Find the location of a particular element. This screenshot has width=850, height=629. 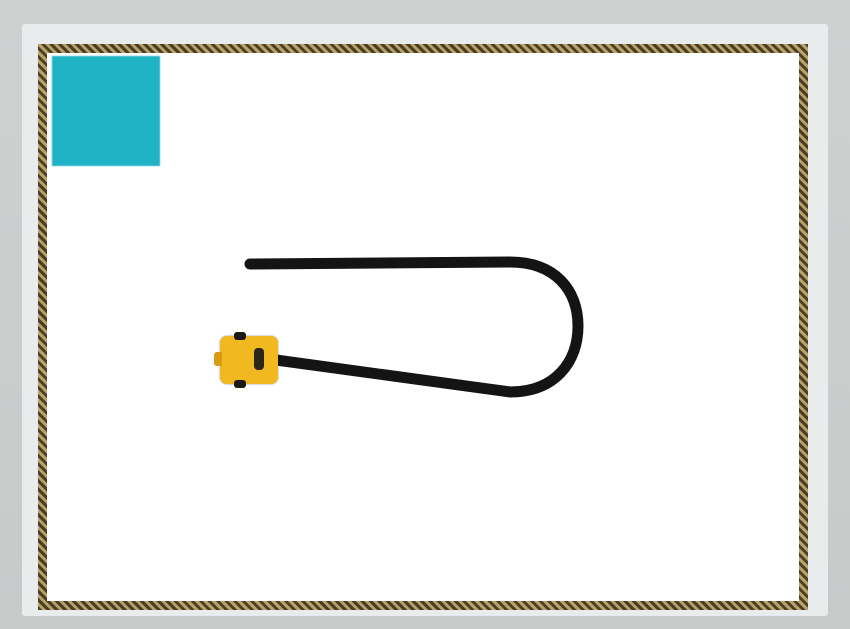

robot-nose is located at coordinates (218, 359).